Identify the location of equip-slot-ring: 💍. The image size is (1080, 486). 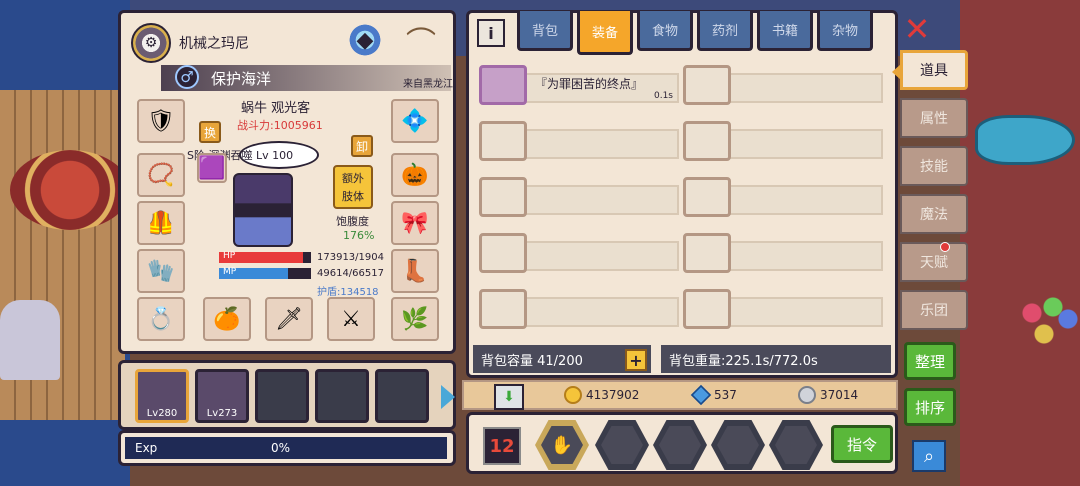
(161, 319).